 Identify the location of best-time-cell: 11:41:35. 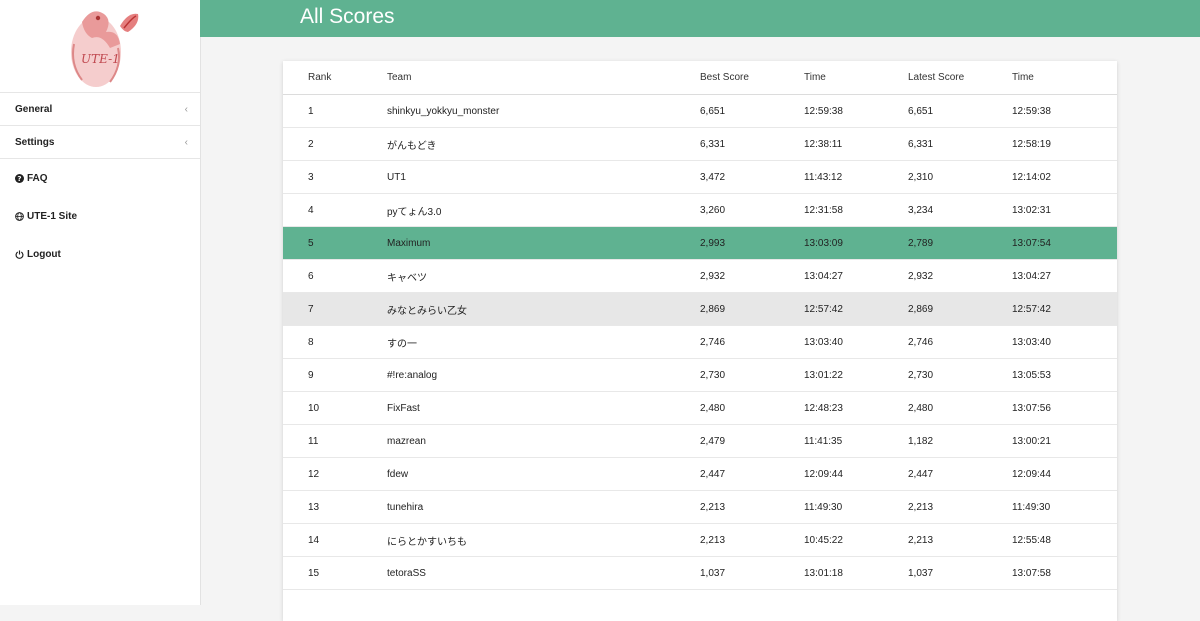
(856, 441).